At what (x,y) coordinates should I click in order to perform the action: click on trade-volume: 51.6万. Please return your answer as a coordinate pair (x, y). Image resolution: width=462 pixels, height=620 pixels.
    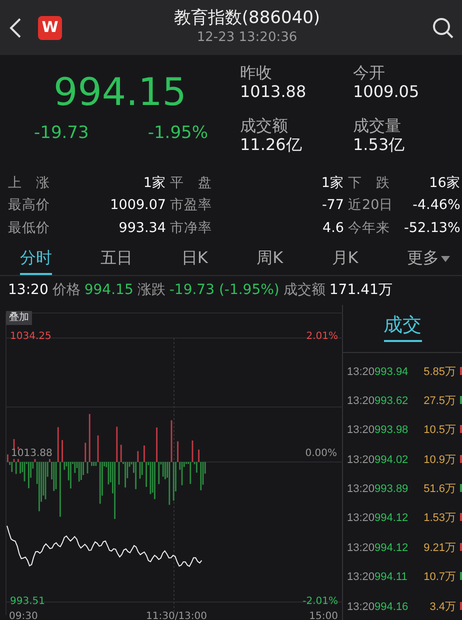
    Looking at the image, I should click on (440, 490).